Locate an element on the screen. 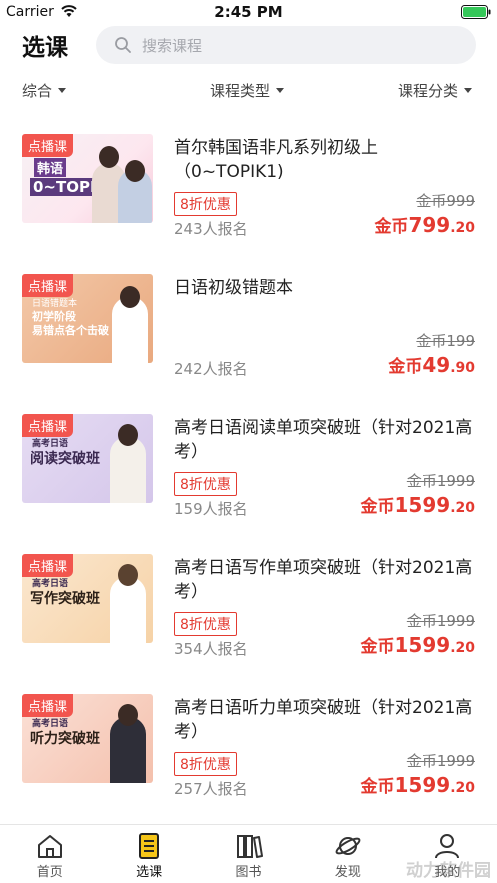 The image size is (497, 883). tab-home: 首页 is located at coordinates (49, 854).